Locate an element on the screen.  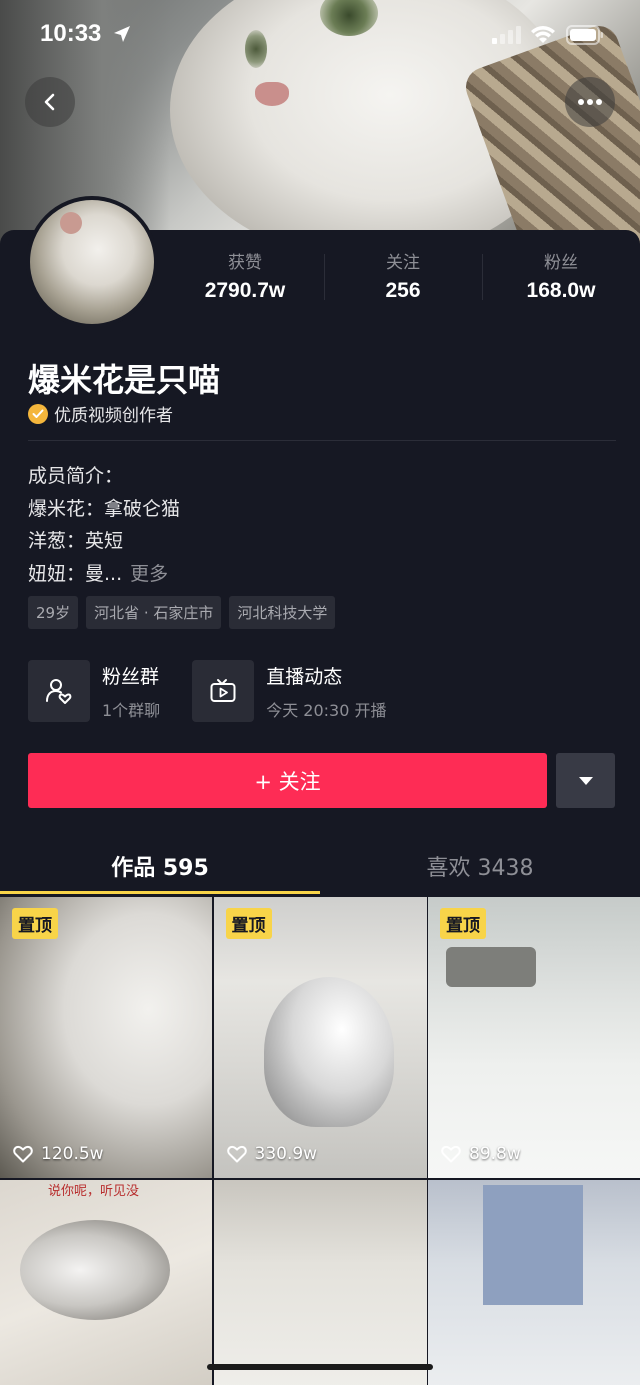
badge-label: 优质视频创作者 is located at coordinates (113, 416).